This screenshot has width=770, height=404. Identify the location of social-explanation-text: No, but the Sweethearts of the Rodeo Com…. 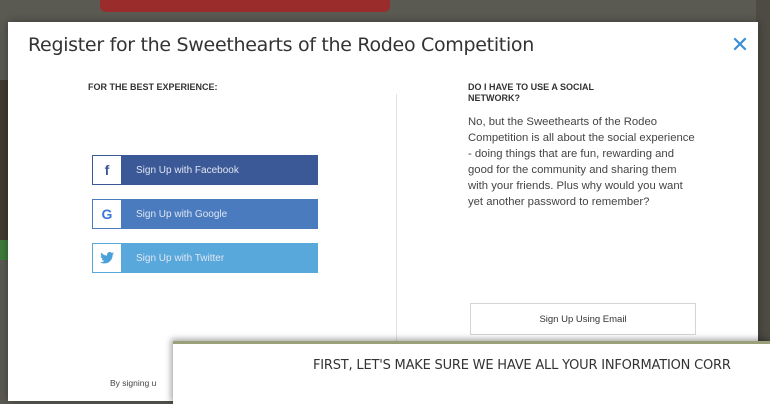
(581, 162).